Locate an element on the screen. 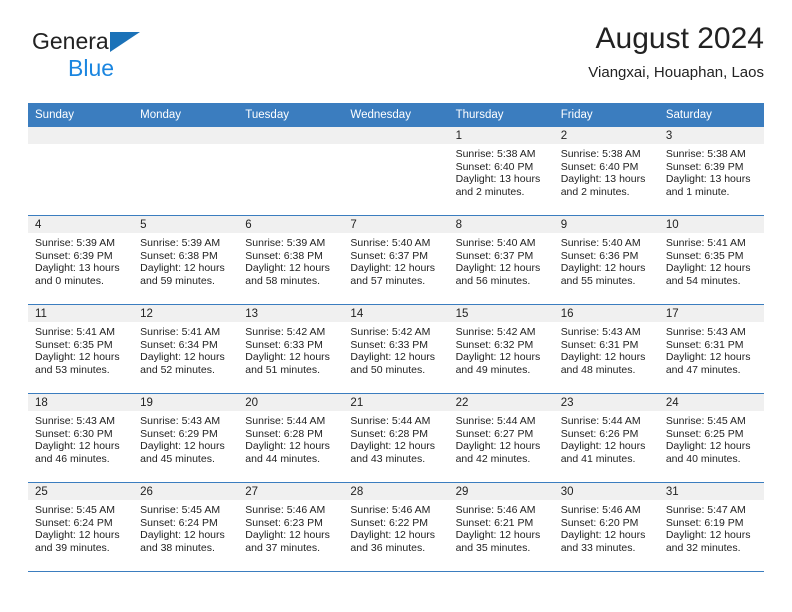  day-number: 20 is located at coordinates (291, 402).